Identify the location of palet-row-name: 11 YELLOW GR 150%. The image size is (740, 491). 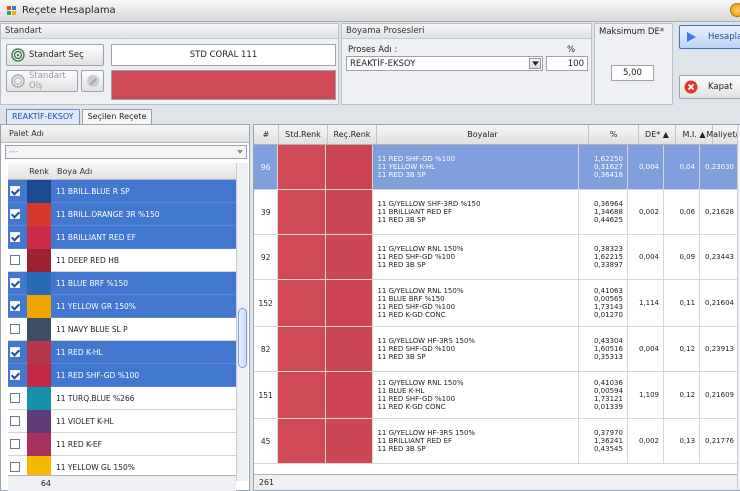
(96, 306).